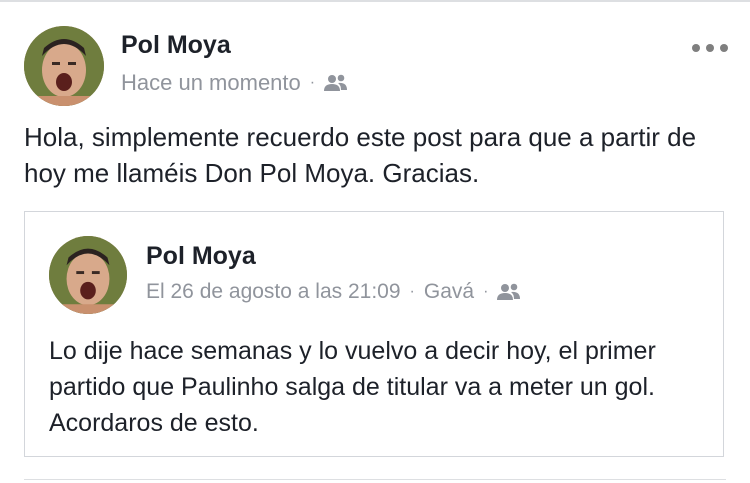  I want to click on more-options-icon, so click(710, 48).